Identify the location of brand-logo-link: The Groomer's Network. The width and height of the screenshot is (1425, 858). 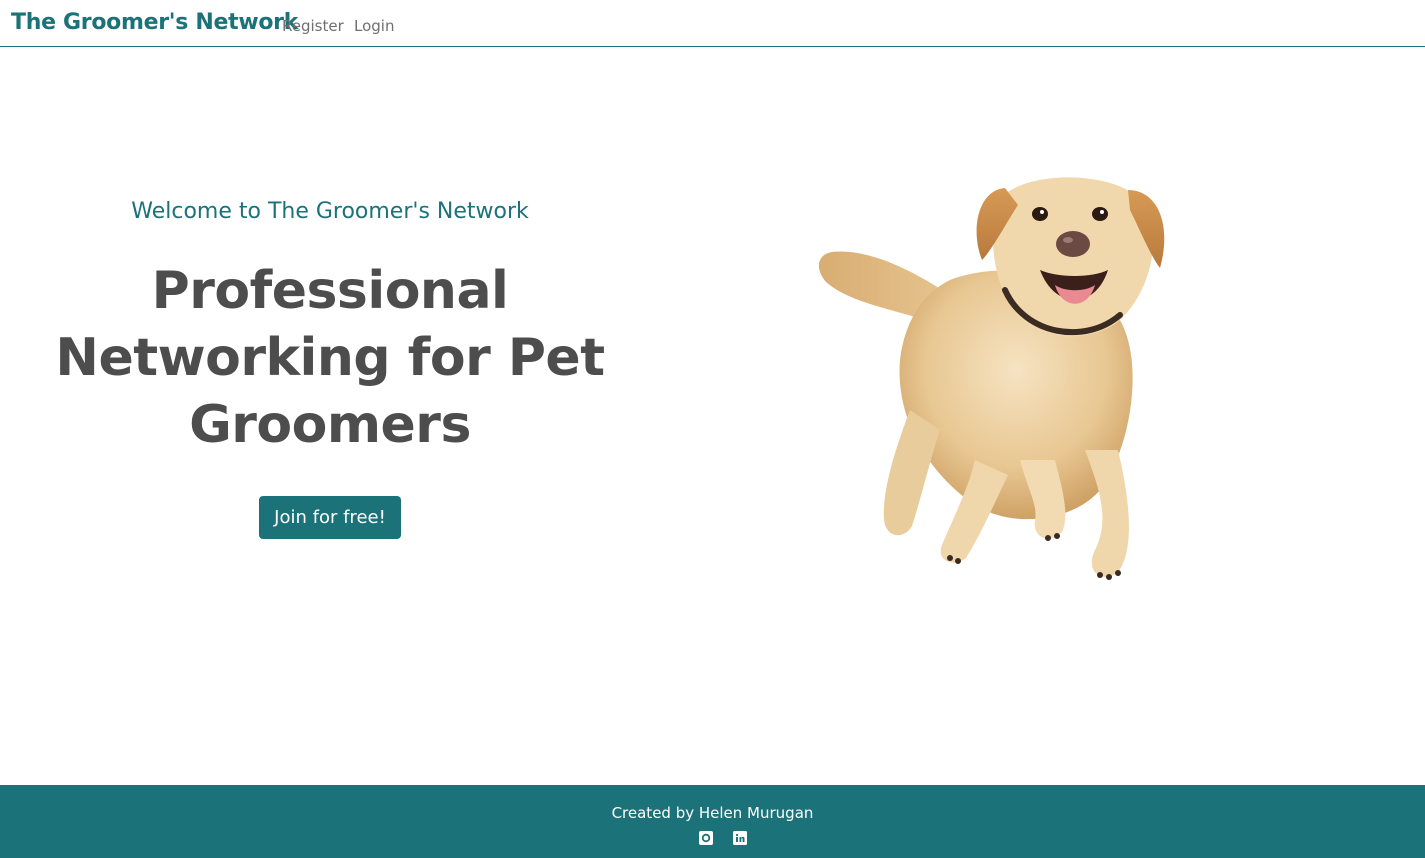
(154, 22).